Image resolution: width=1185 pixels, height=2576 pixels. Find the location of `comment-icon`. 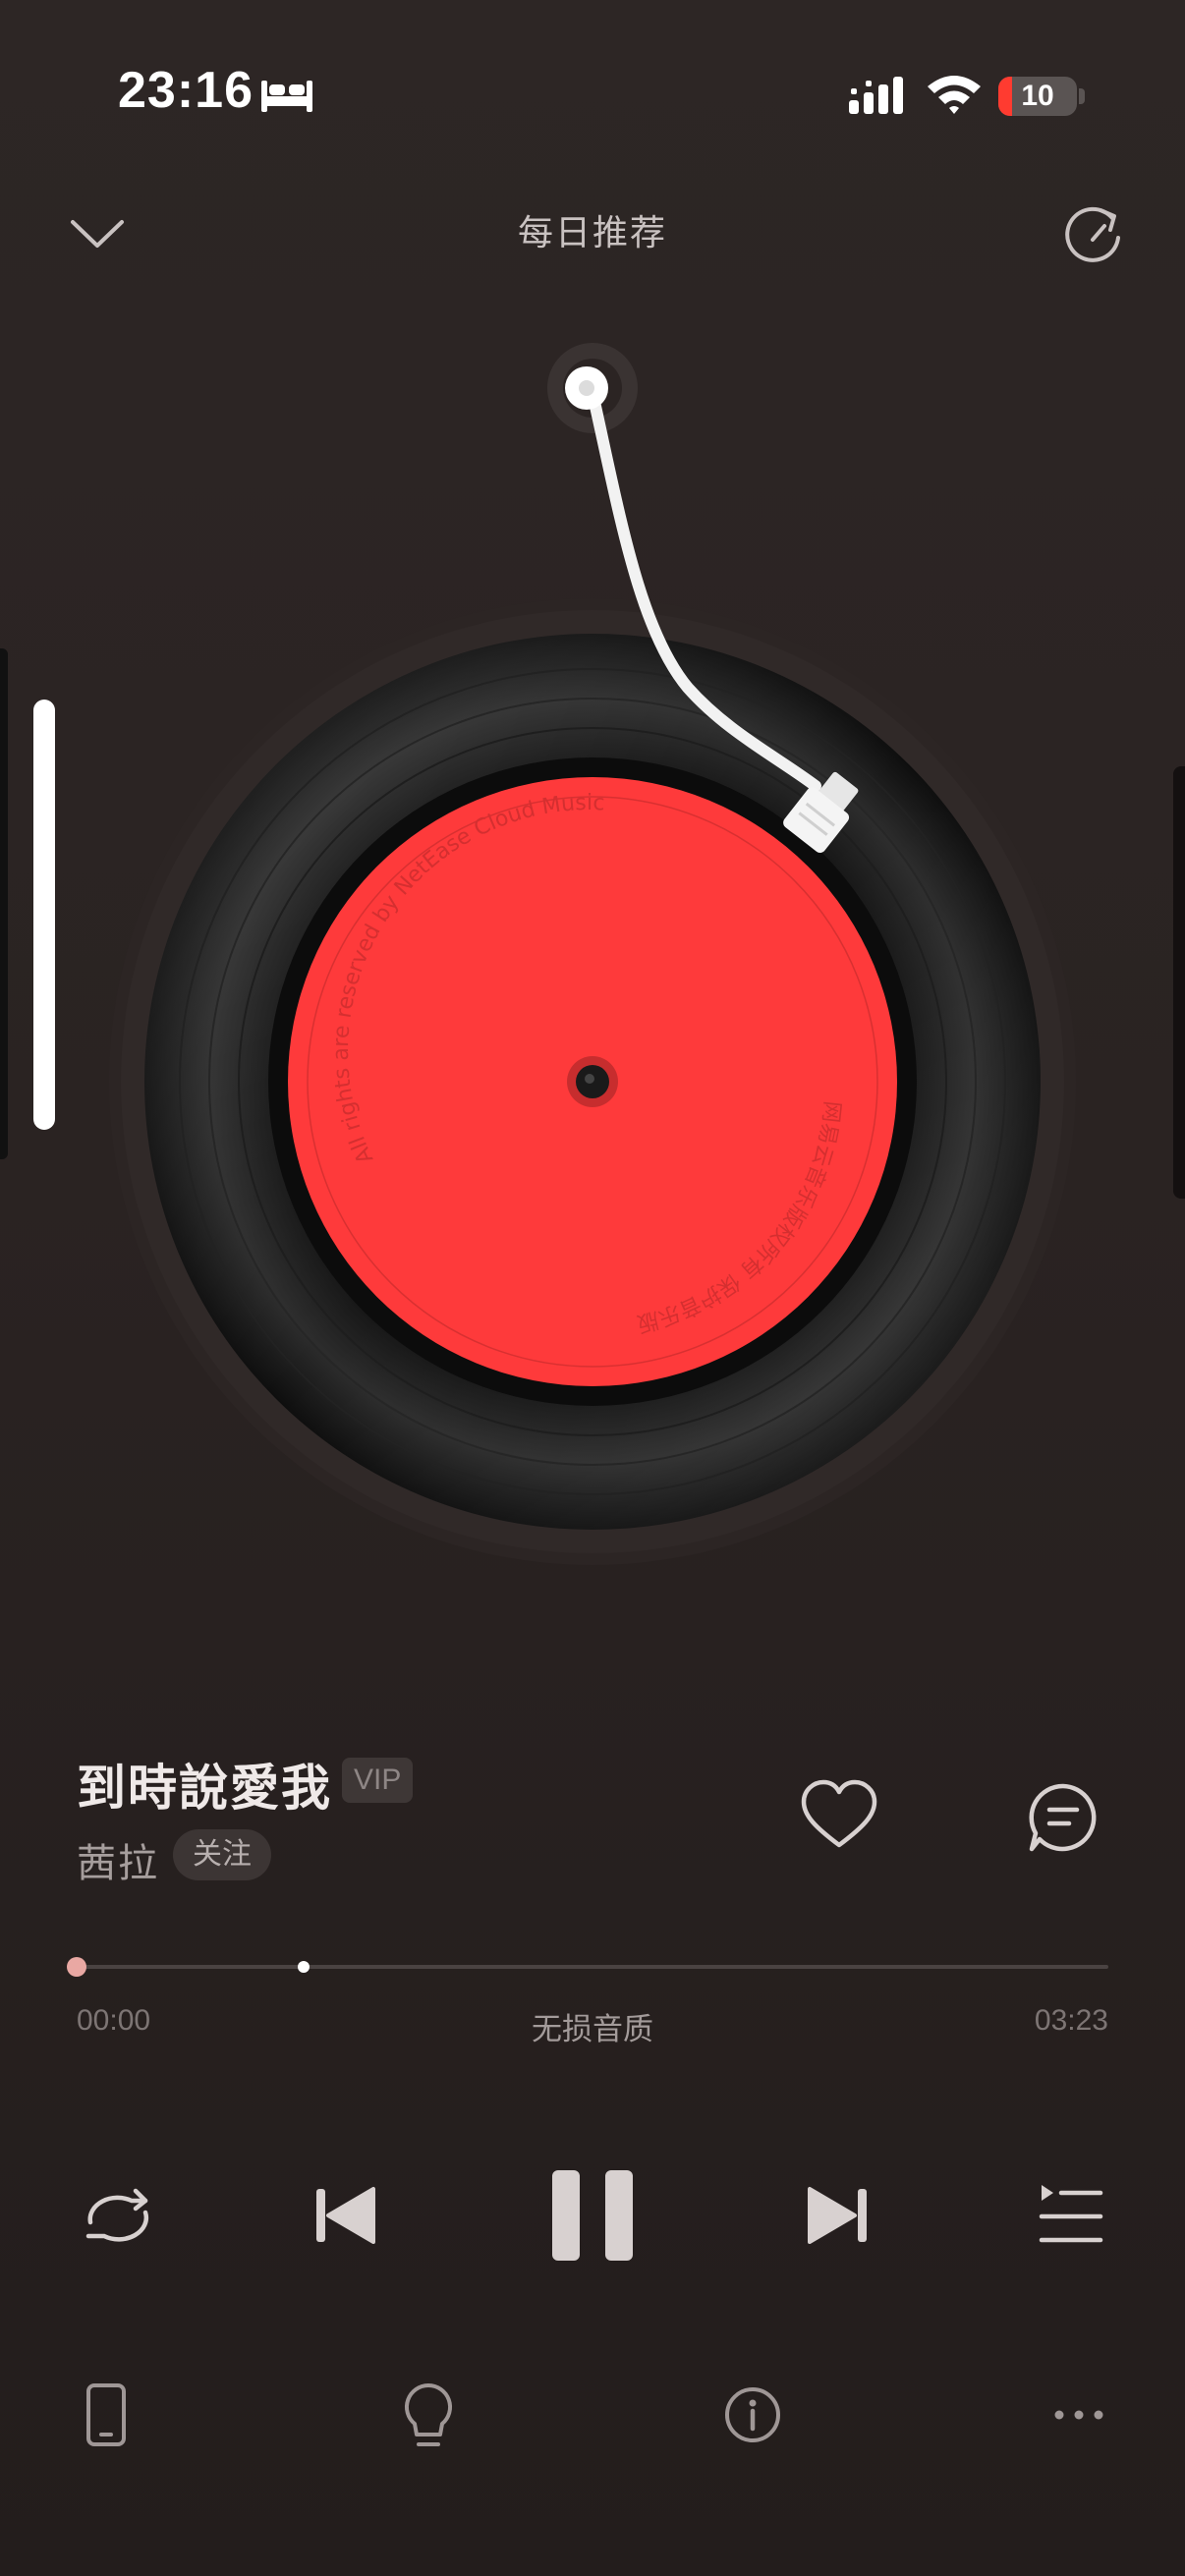

comment-icon is located at coordinates (1063, 1817).